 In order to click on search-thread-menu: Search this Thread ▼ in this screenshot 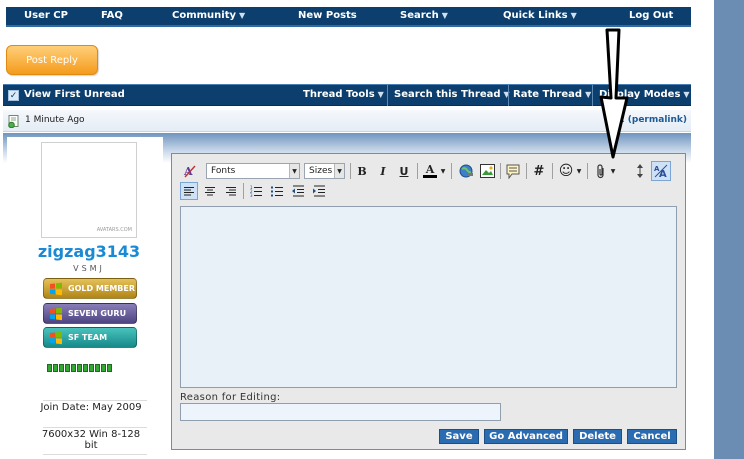, I will do `click(452, 94)`.